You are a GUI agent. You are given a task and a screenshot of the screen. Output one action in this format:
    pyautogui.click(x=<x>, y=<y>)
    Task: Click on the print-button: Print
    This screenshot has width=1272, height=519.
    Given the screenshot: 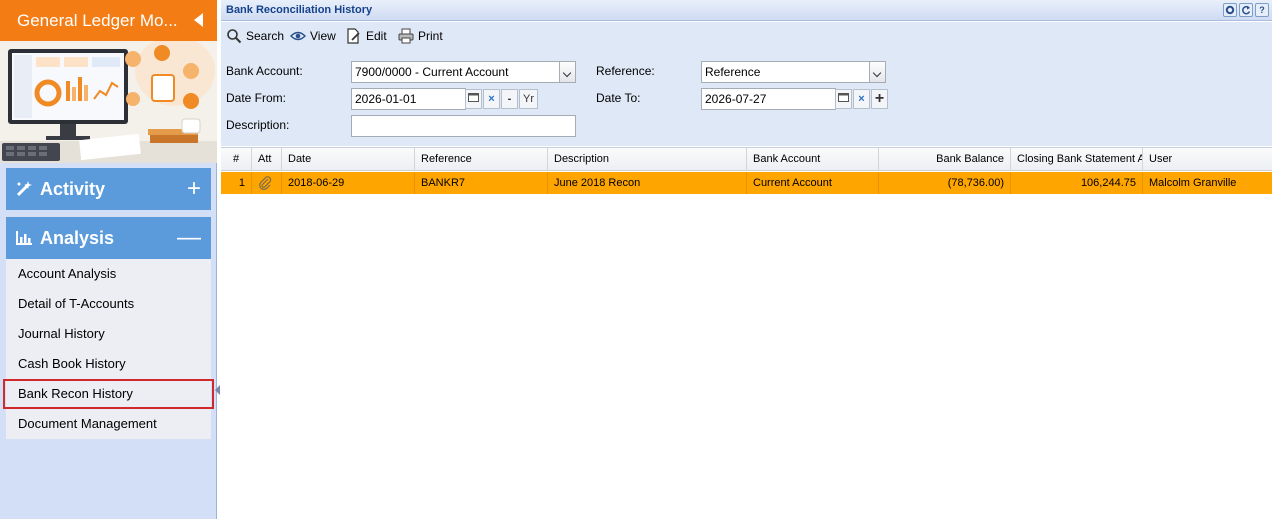 What is the action you would take?
    pyautogui.click(x=420, y=36)
    